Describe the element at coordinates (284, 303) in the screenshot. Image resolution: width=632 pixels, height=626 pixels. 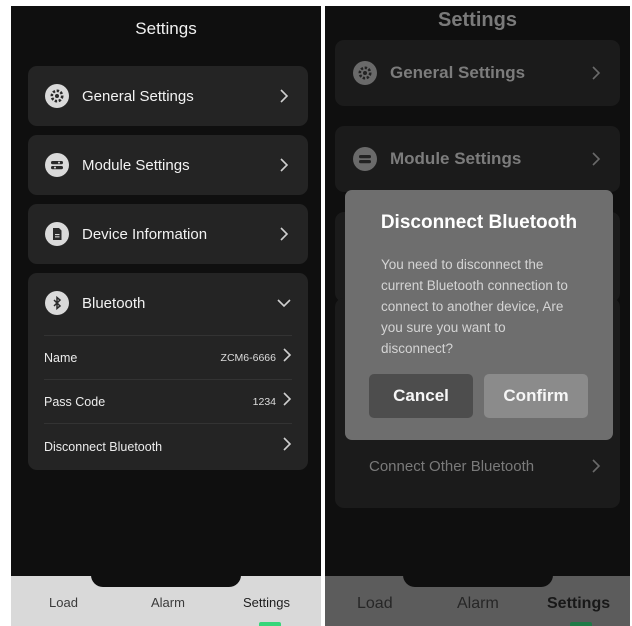
I see `chevron-down-icon` at that location.